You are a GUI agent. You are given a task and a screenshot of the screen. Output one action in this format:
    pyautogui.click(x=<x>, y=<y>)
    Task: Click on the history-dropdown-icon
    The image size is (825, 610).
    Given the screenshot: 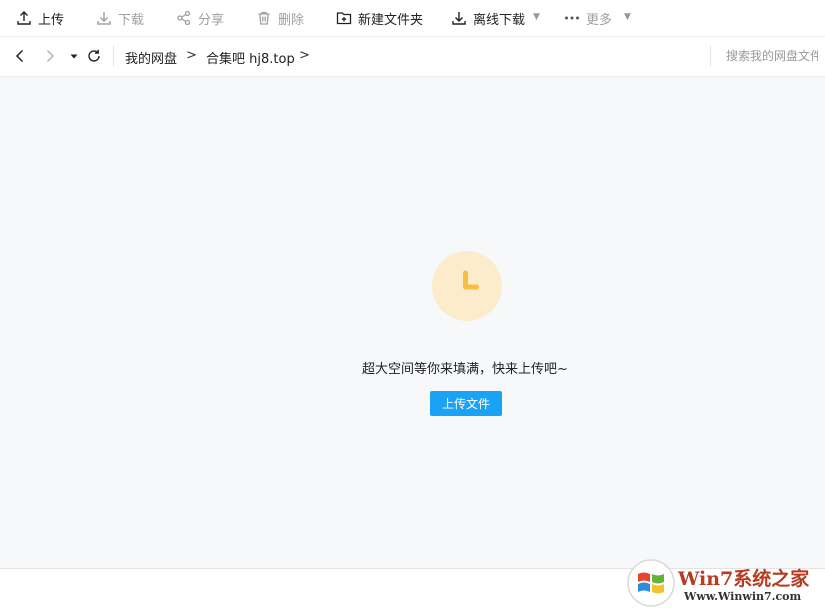 What is the action you would take?
    pyautogui.click(x=74, y=56)
    